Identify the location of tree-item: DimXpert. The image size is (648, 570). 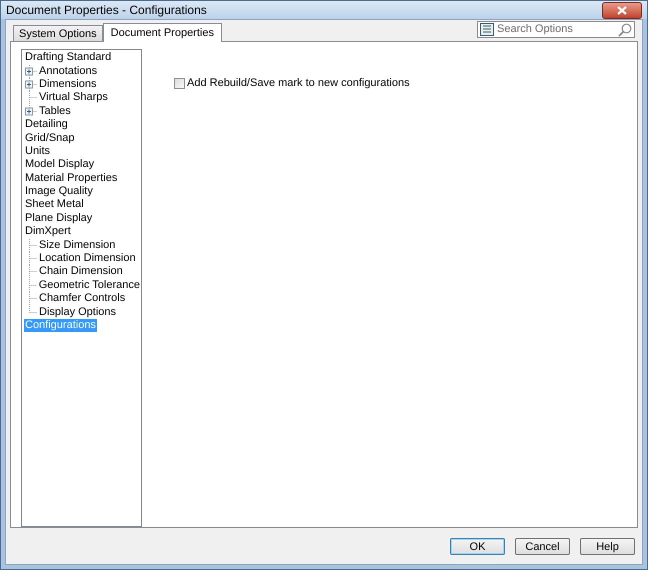
(48, 231).